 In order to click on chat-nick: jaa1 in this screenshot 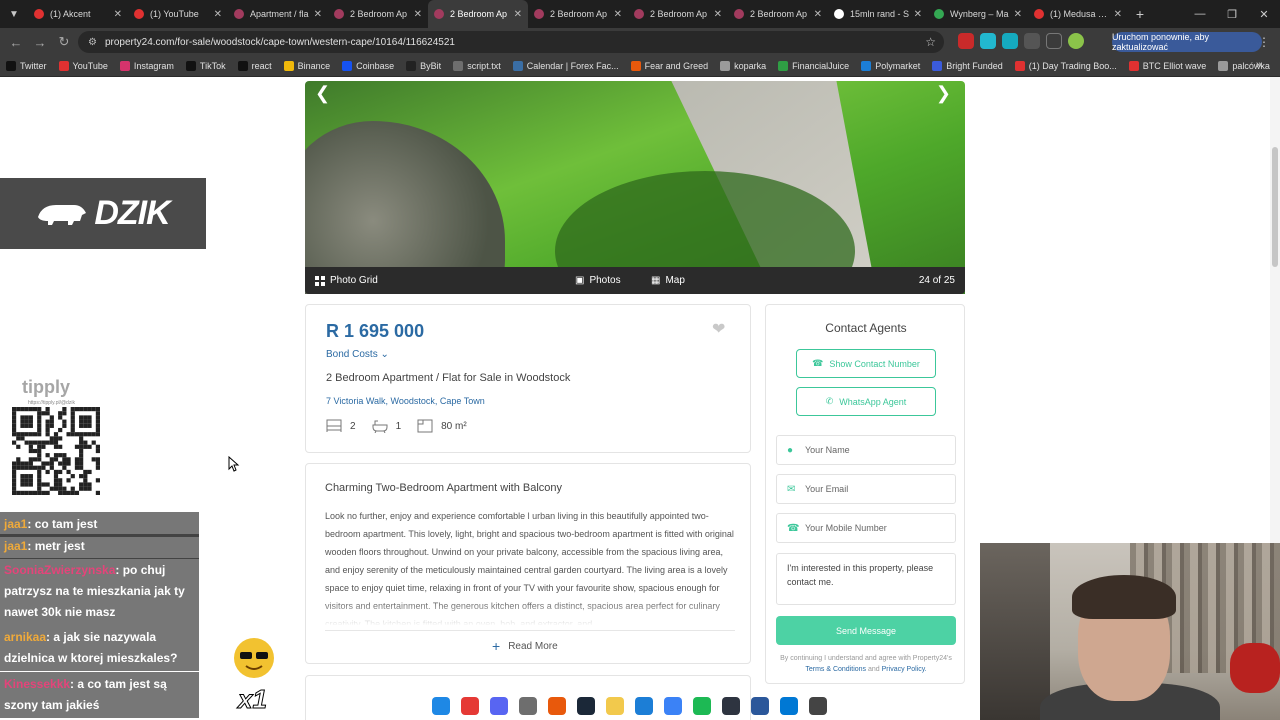, I will do `click(16, 546)`.